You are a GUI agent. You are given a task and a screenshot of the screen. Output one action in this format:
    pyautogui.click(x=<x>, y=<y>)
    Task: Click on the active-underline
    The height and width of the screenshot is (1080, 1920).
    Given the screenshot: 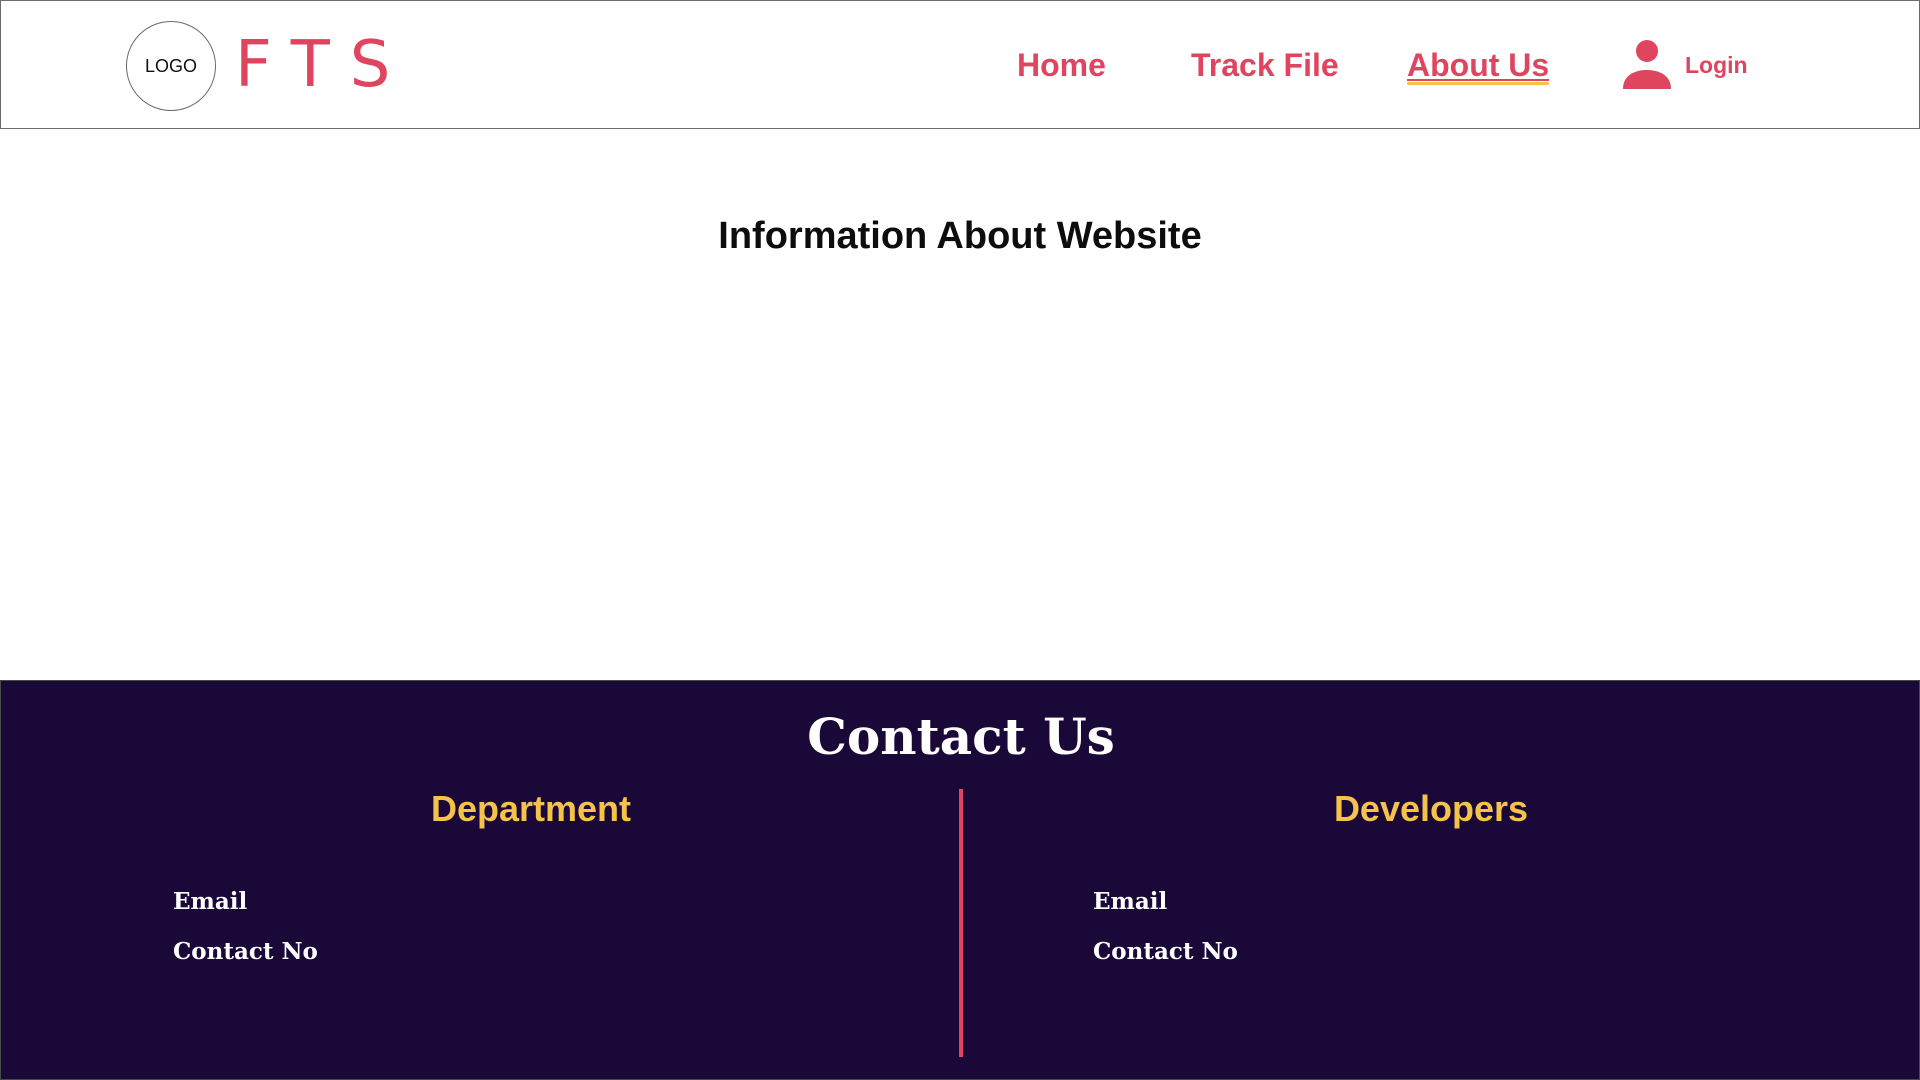 What is the action you would take?
    pyautogui.click(x=1478, y=80)
    